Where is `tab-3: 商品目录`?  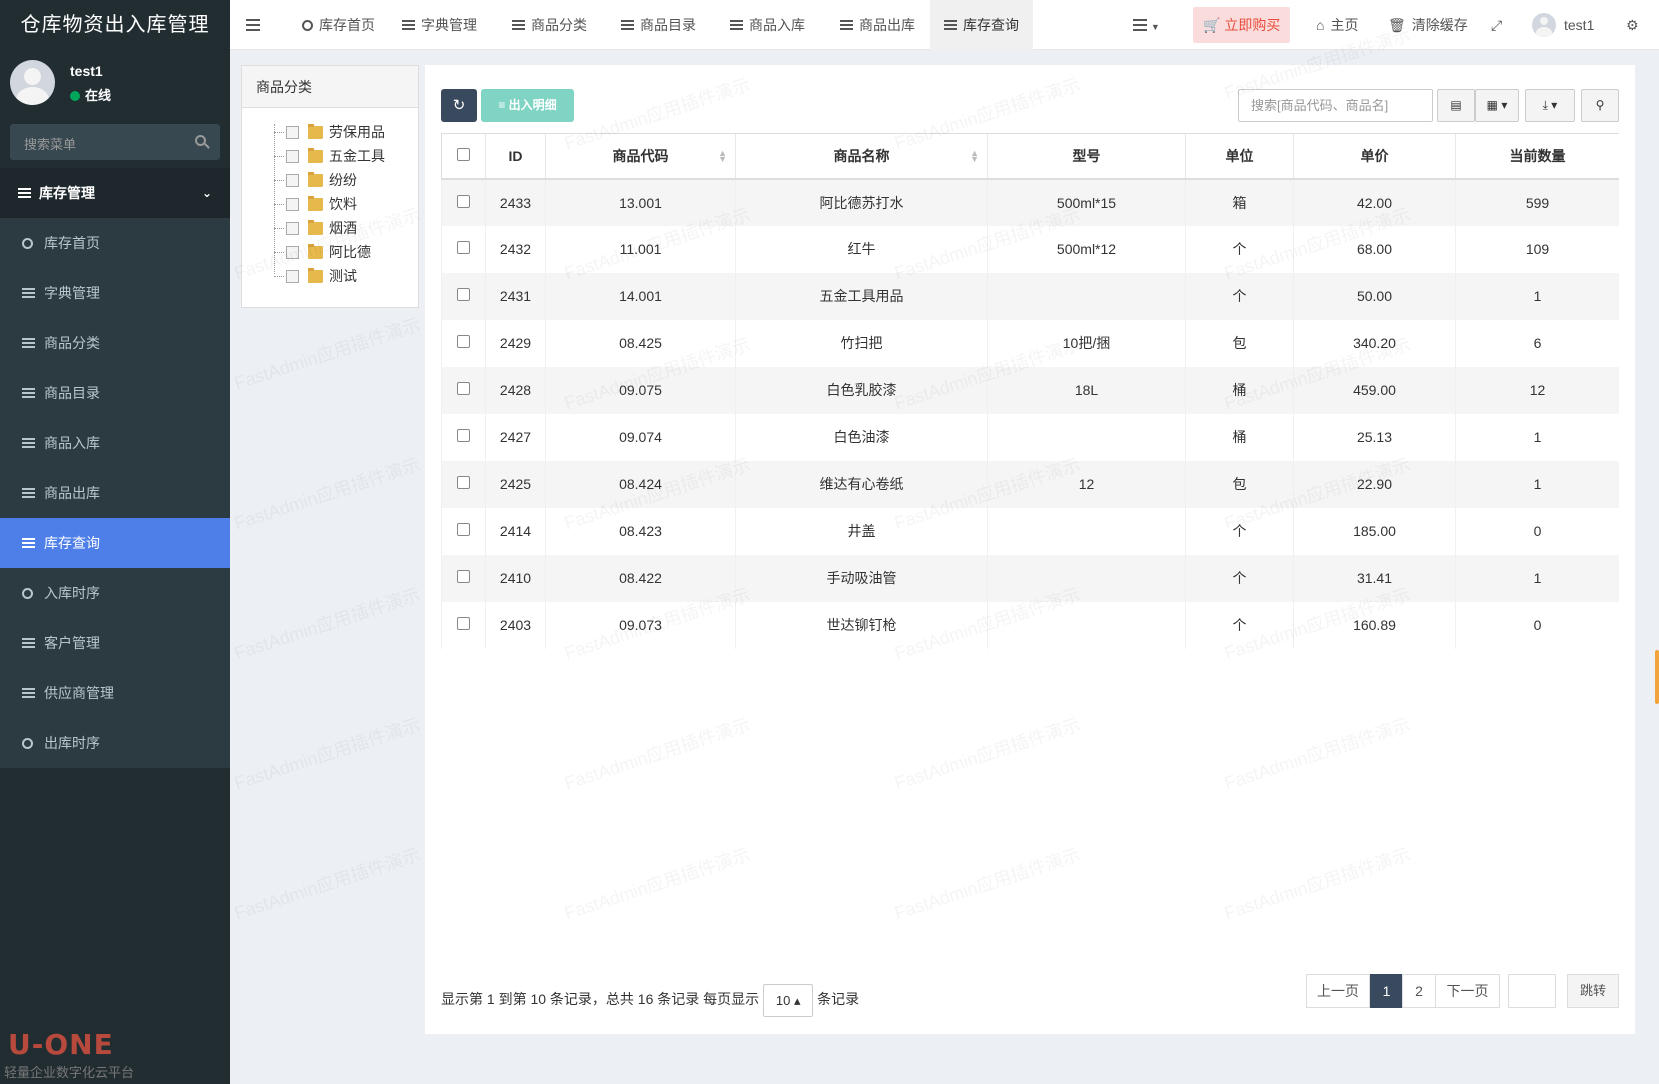
tab-3: 商品目录 is located at coordinates (658, 25).